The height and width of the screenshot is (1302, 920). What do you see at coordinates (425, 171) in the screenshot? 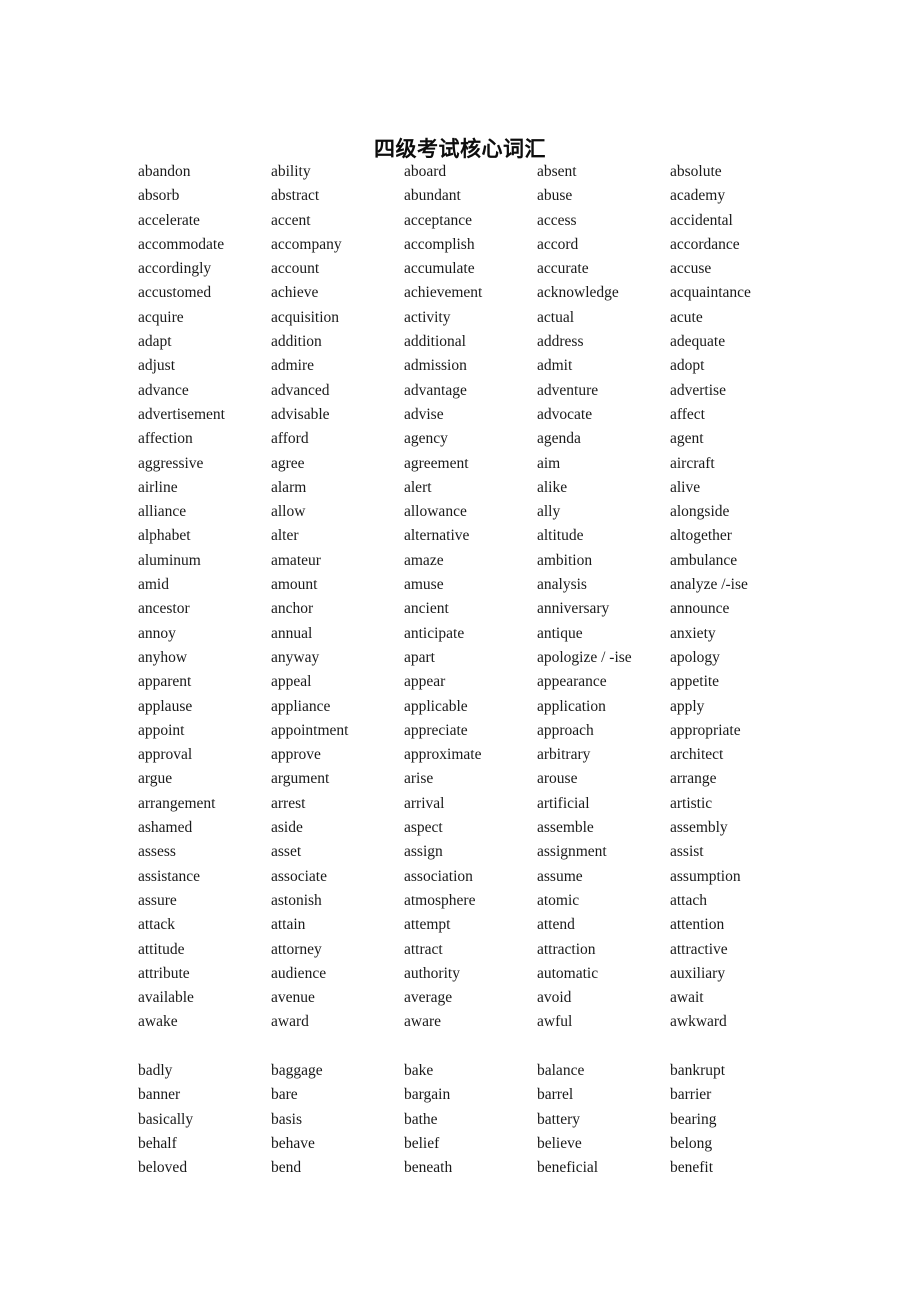
I see `vocabulary-word: aboard` at bounding box center [425, 171].